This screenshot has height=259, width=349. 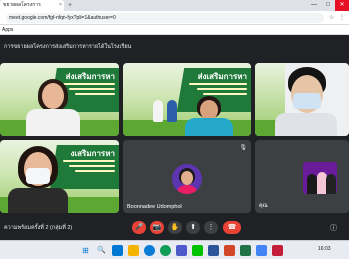 What do you see at coordinates (149, 250) in the screenshot?
I see `edge-icon` at bounding box center [149, 250].